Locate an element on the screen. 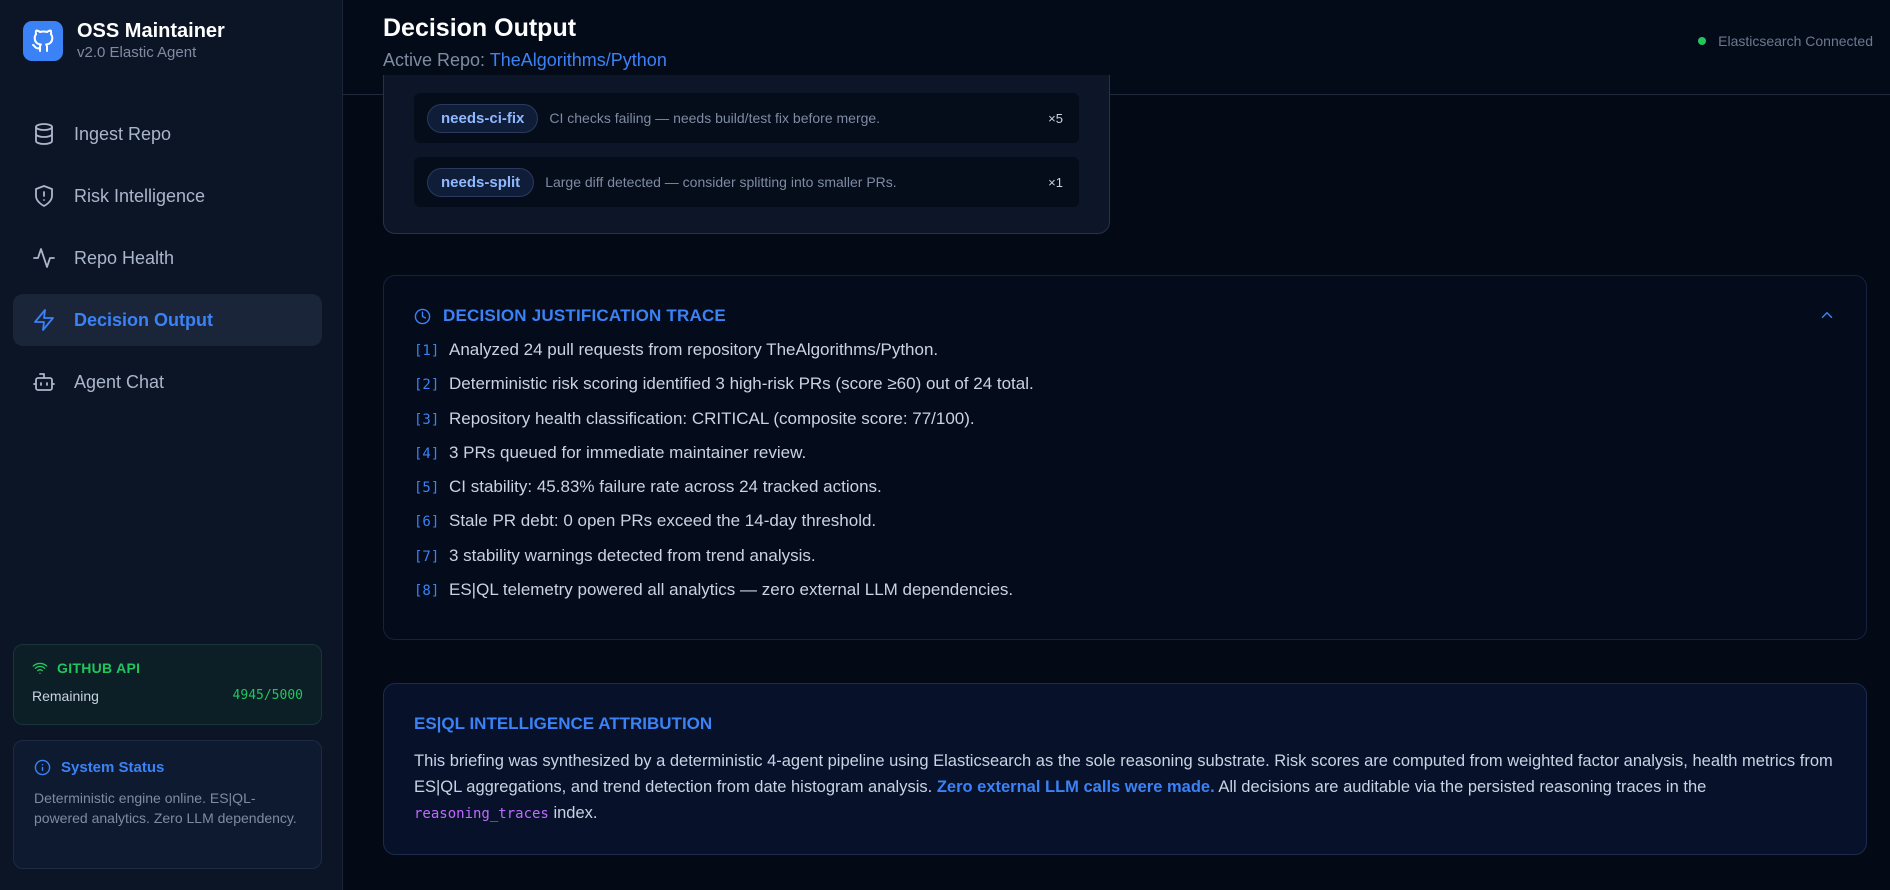 The height and width of the screenshot is (890, 1890). sidebar-item-decision-output: Decision Output is located at coordinates (167, 320).